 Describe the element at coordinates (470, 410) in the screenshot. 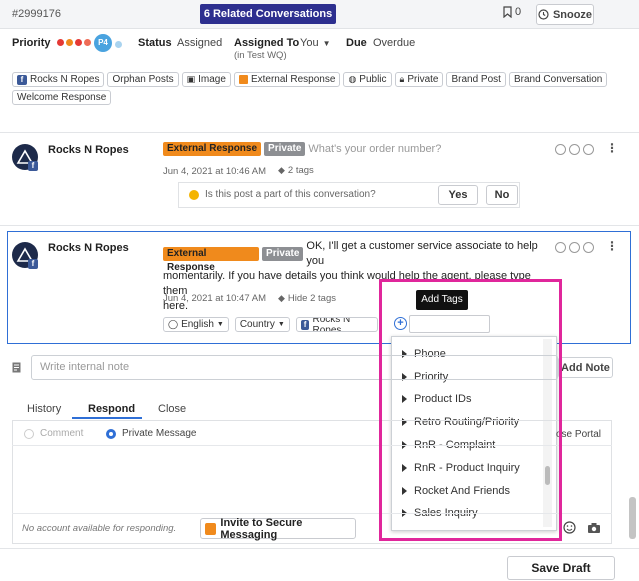

I see `tag-picker-highlight` at that location.